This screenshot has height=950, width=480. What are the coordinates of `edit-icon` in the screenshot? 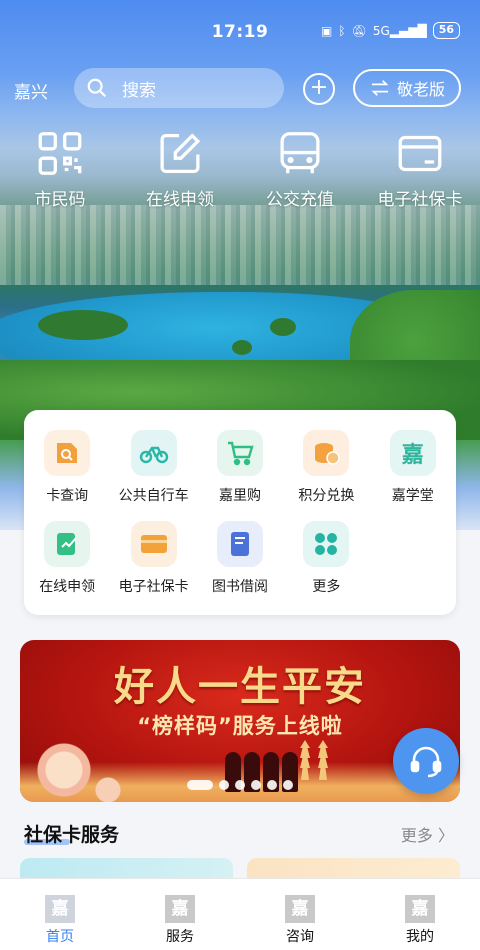 It's located at (180, 153).